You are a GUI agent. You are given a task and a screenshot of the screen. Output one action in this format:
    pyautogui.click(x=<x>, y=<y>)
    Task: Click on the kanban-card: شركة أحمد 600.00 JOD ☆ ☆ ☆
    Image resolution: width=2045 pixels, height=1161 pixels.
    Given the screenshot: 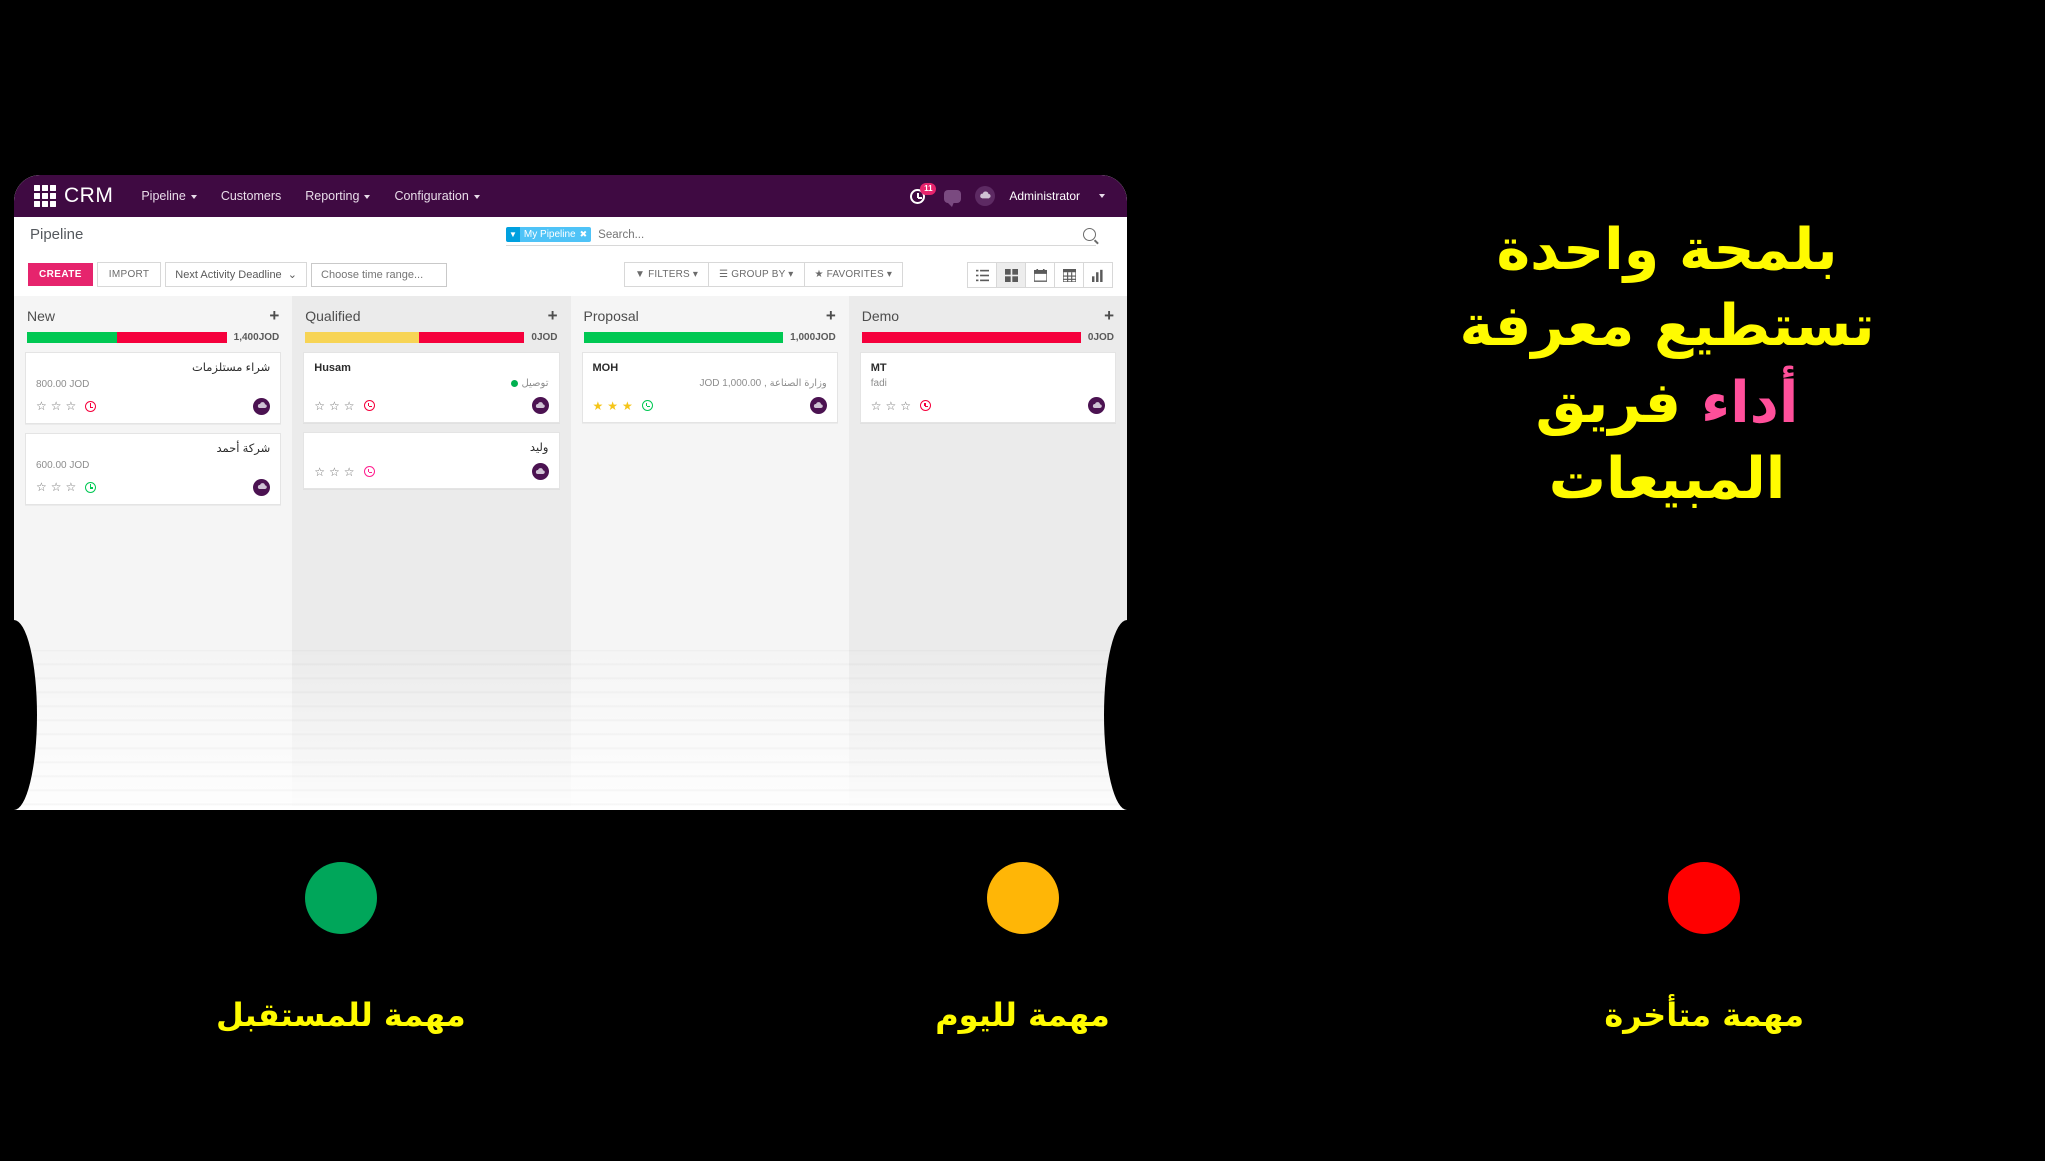 What is the action you would take?
    pyautogui.click(x=153, y=468)
    